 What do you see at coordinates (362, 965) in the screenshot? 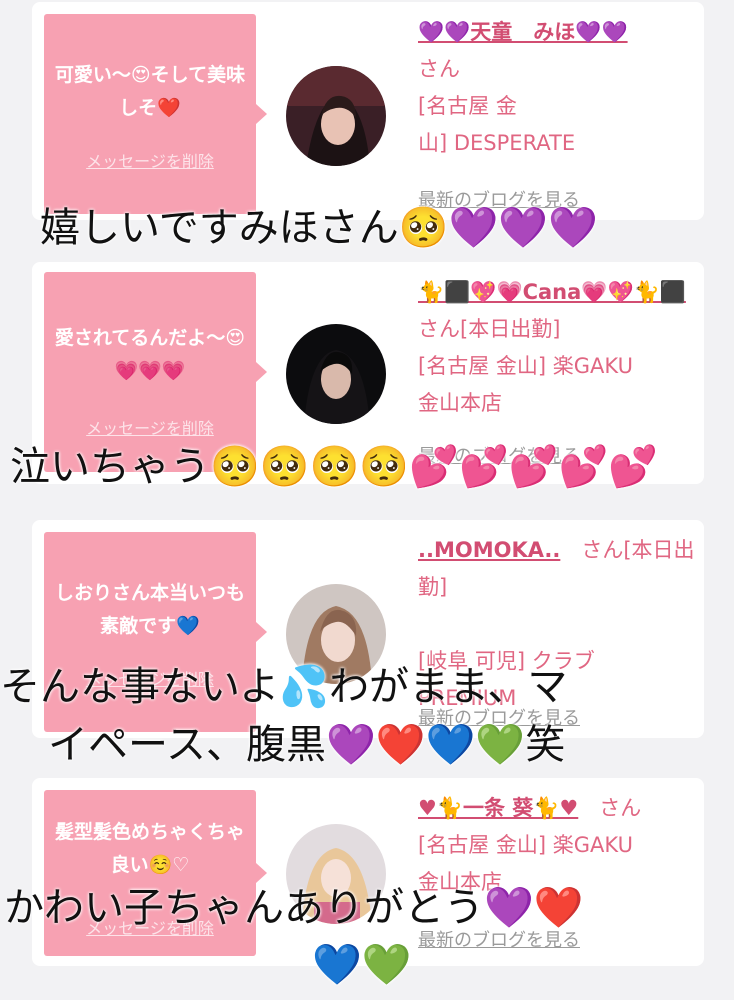
I see `overlay-caption: 💙💚` at bounding box center [362, 965].